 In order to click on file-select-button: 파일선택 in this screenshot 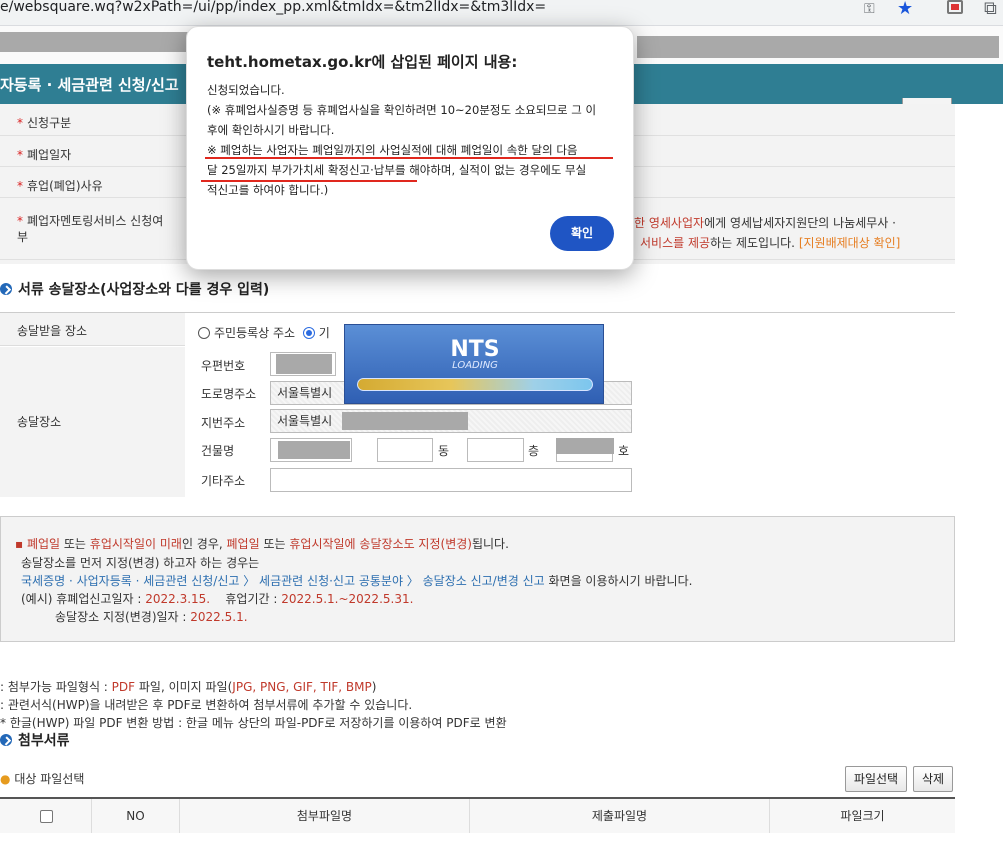, I will do `click(876, 779)`.